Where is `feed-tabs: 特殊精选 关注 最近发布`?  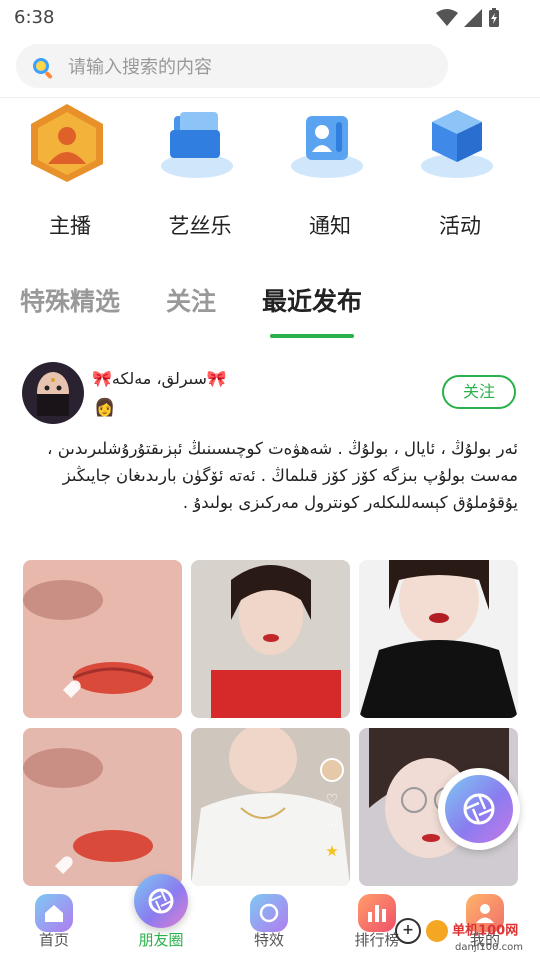 feed-tabs: 特殊精选 关注 最近发布 is located at coordinates (214, 312).